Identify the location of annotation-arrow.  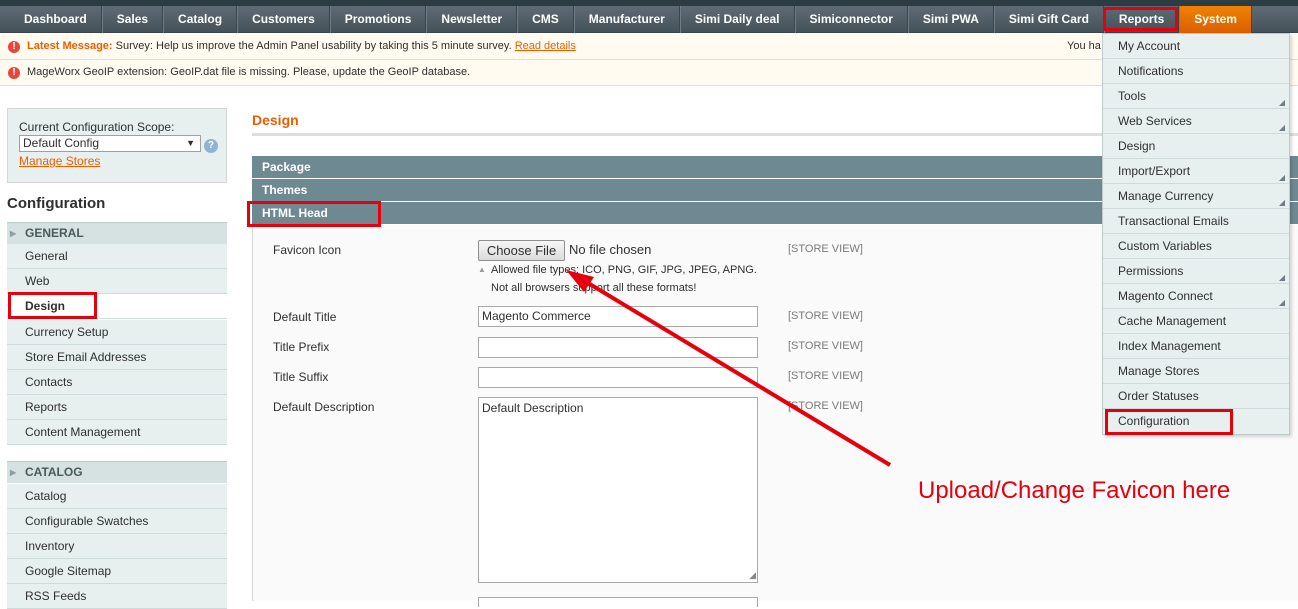
(729, 368).